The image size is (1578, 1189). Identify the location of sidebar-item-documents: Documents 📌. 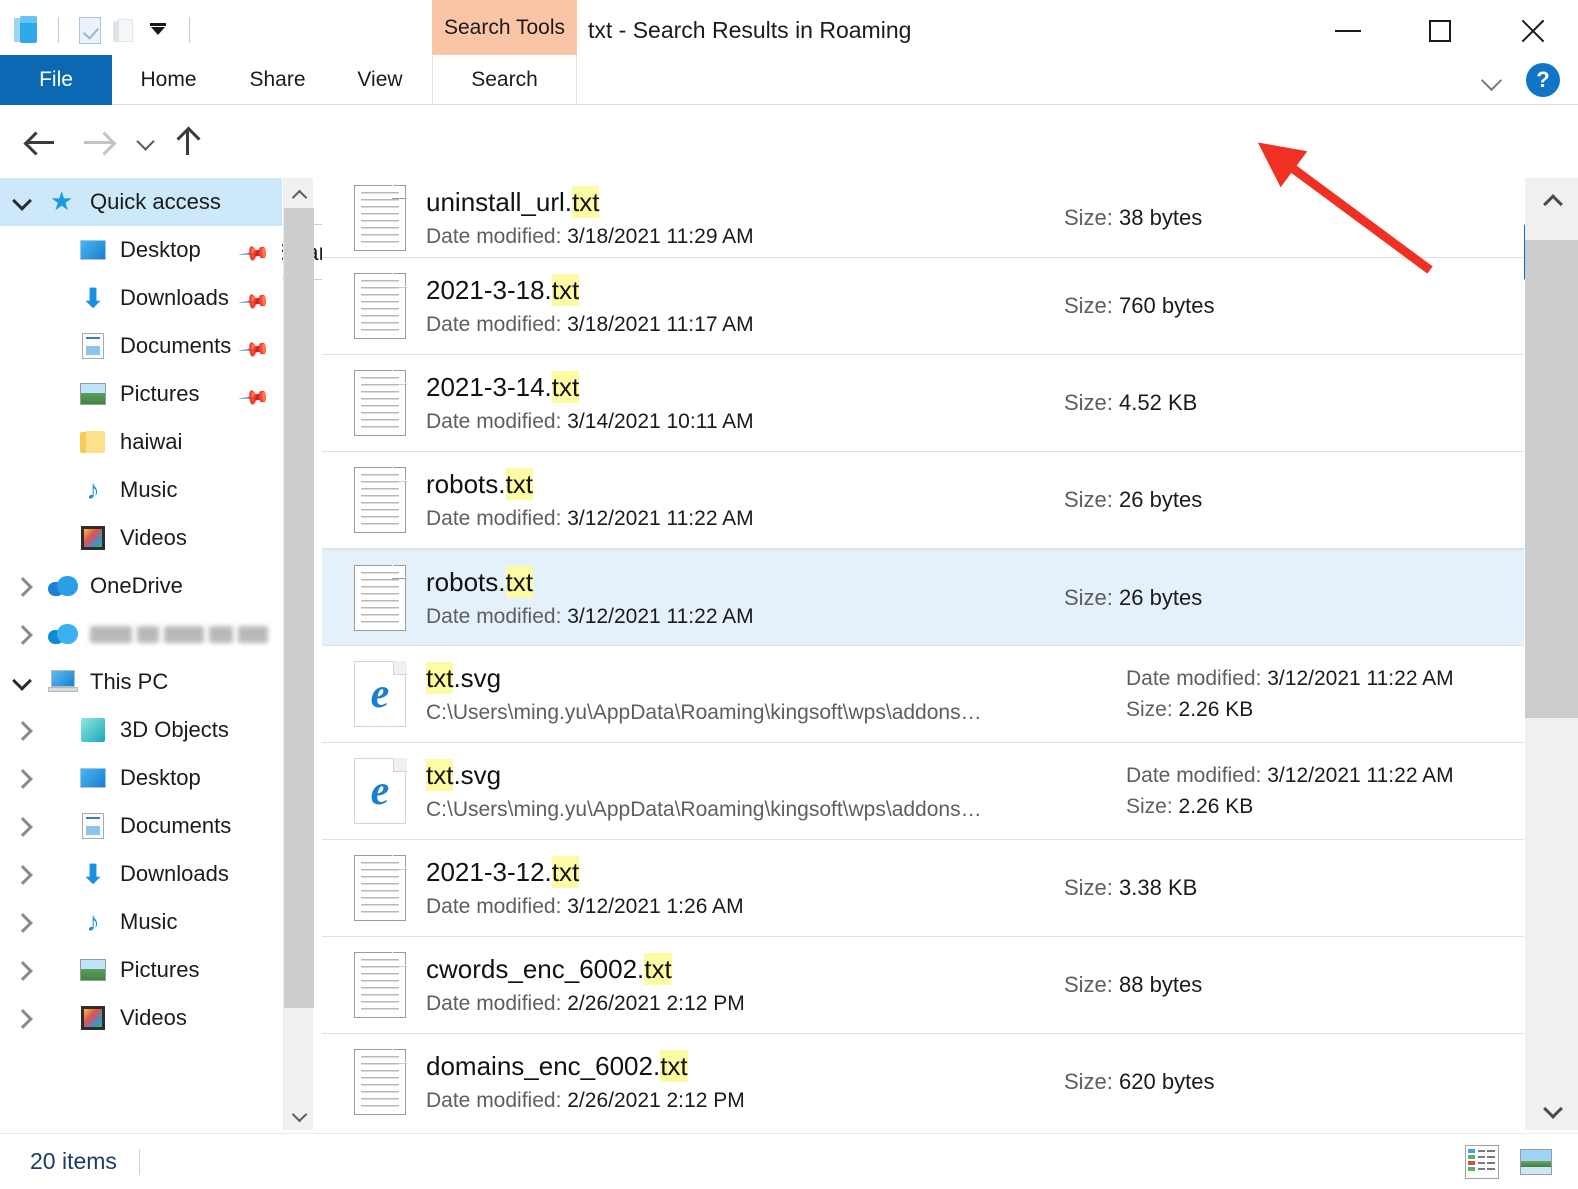
(141, 346).